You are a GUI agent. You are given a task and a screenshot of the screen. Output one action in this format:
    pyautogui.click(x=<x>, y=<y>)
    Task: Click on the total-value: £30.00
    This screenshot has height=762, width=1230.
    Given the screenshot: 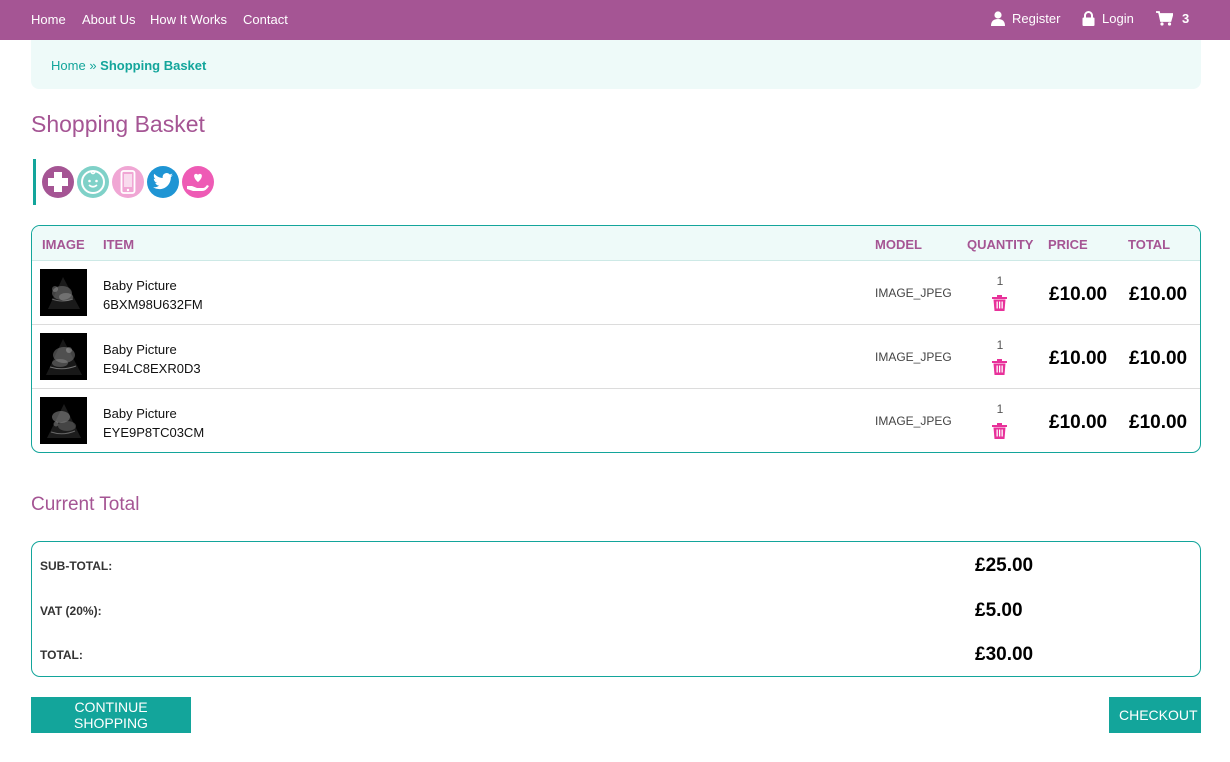 What is the action you would take?
    pyautogui.click(x=1004, y=654)
    